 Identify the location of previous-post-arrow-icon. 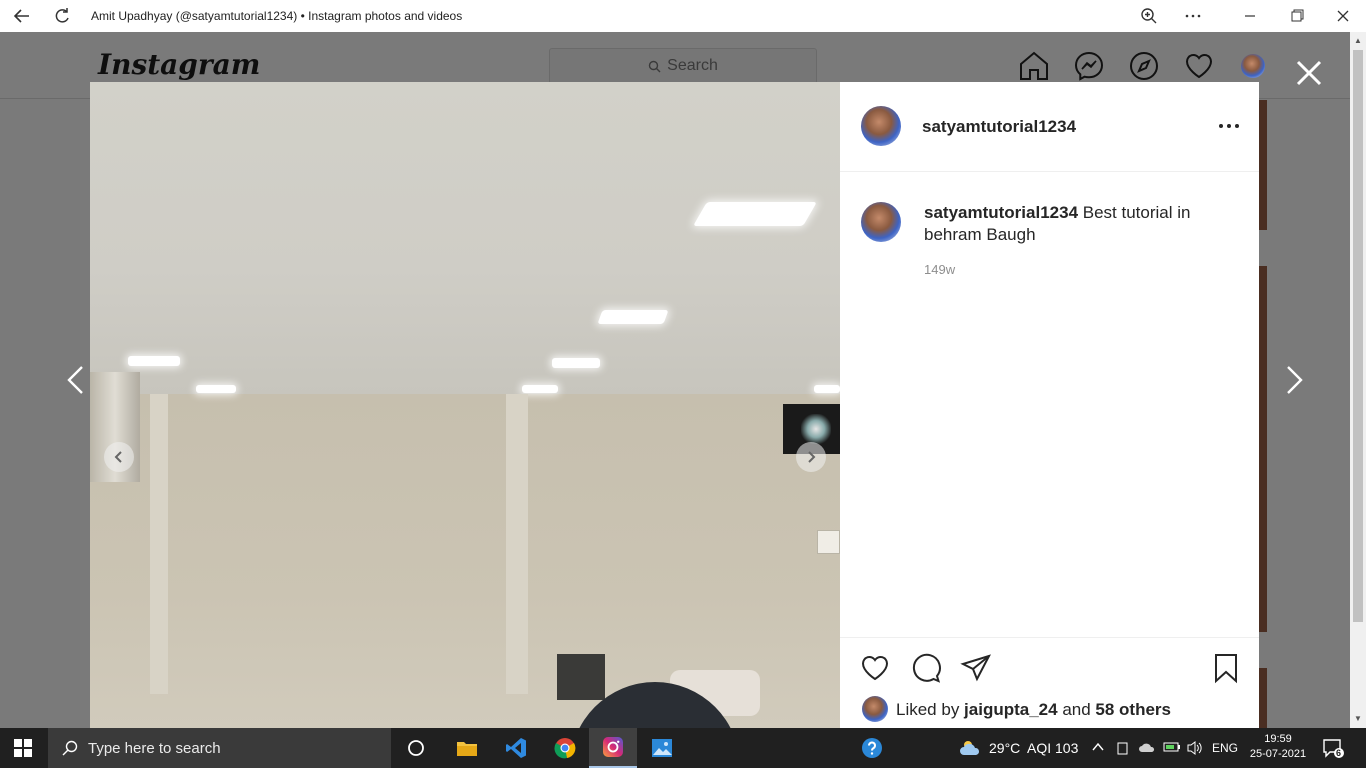
(77, 380).